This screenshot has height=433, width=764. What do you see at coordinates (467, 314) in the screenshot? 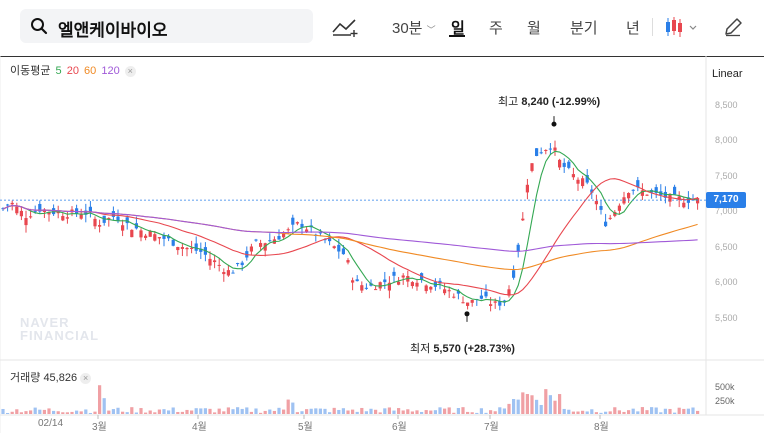
I see `low-marker` at bounding box center [467, 314].